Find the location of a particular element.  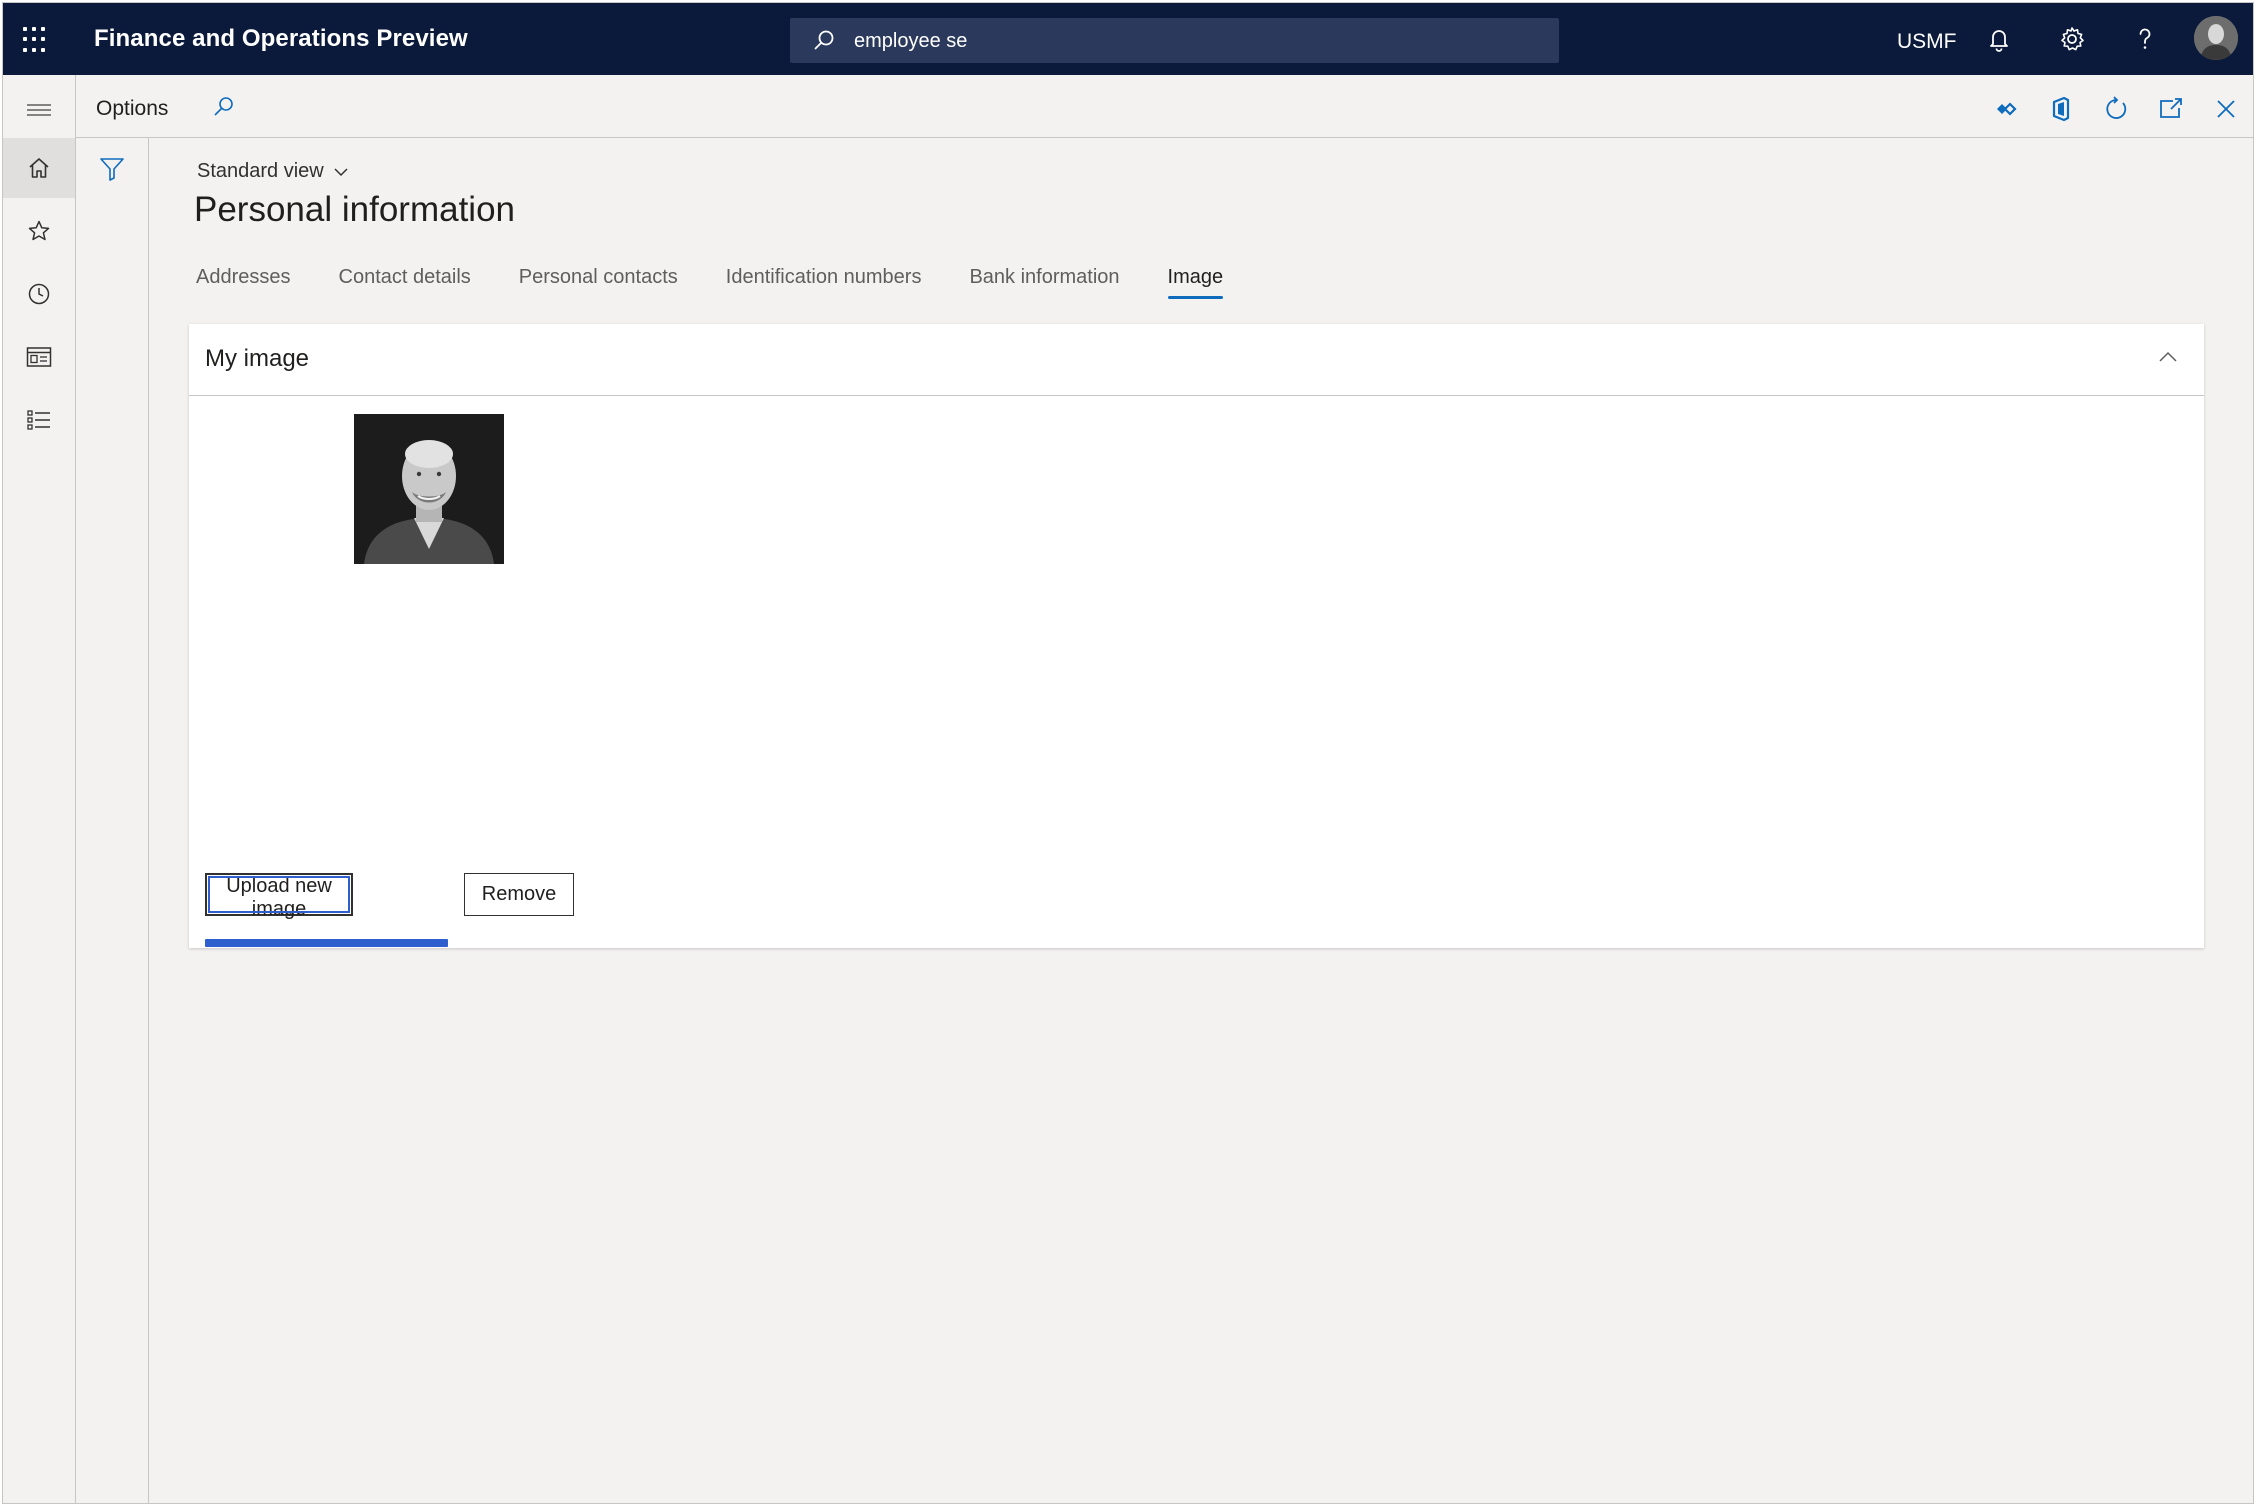

filter-icon is located at coordinates (112, 169).